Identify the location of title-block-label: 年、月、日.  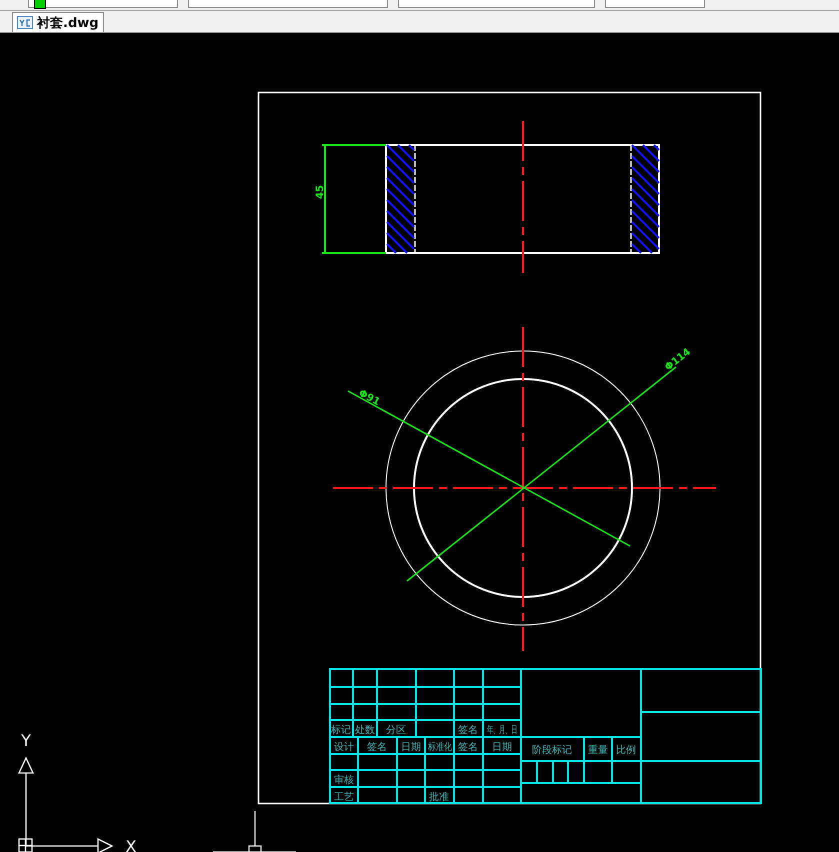
(502, 729).